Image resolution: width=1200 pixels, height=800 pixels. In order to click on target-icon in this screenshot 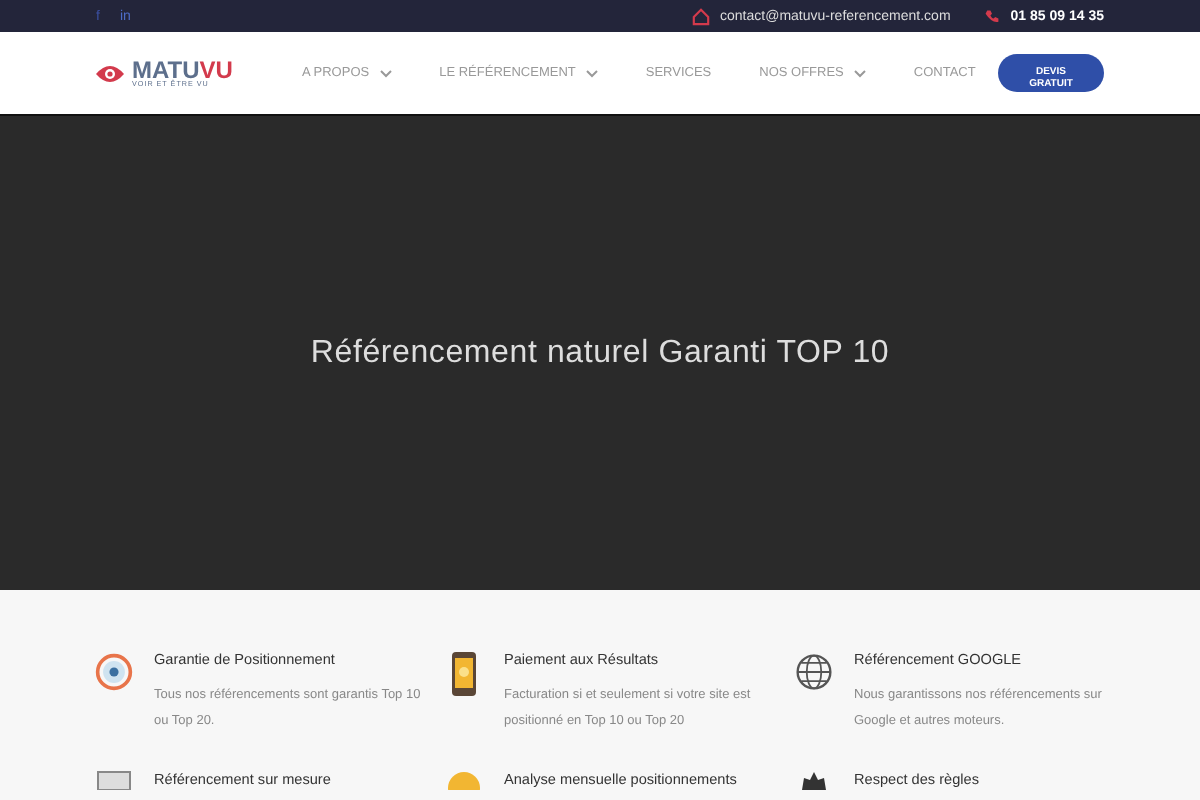, I will do `click(114, 672)`.